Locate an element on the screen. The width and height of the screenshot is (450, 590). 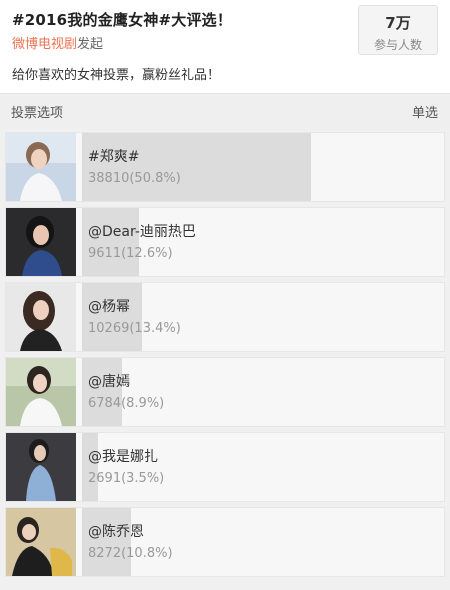
vote-option: @杨幂 10269(13.4%) is located at coordinates (225, 317).